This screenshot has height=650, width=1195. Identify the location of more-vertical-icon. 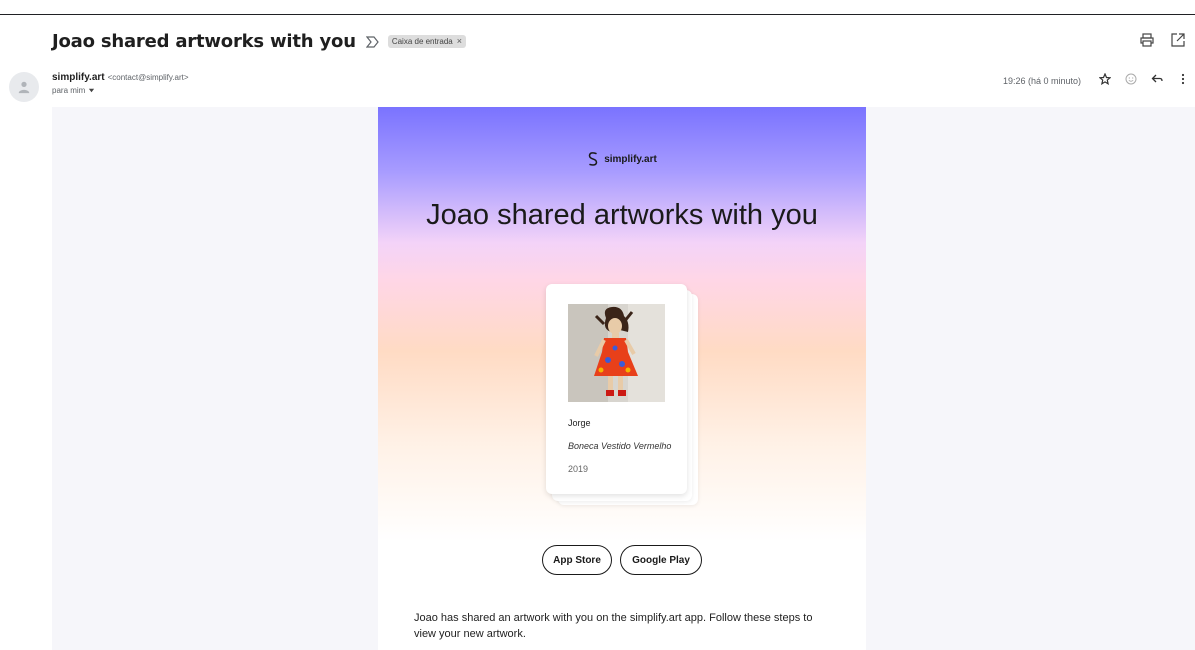
(1183, 81).